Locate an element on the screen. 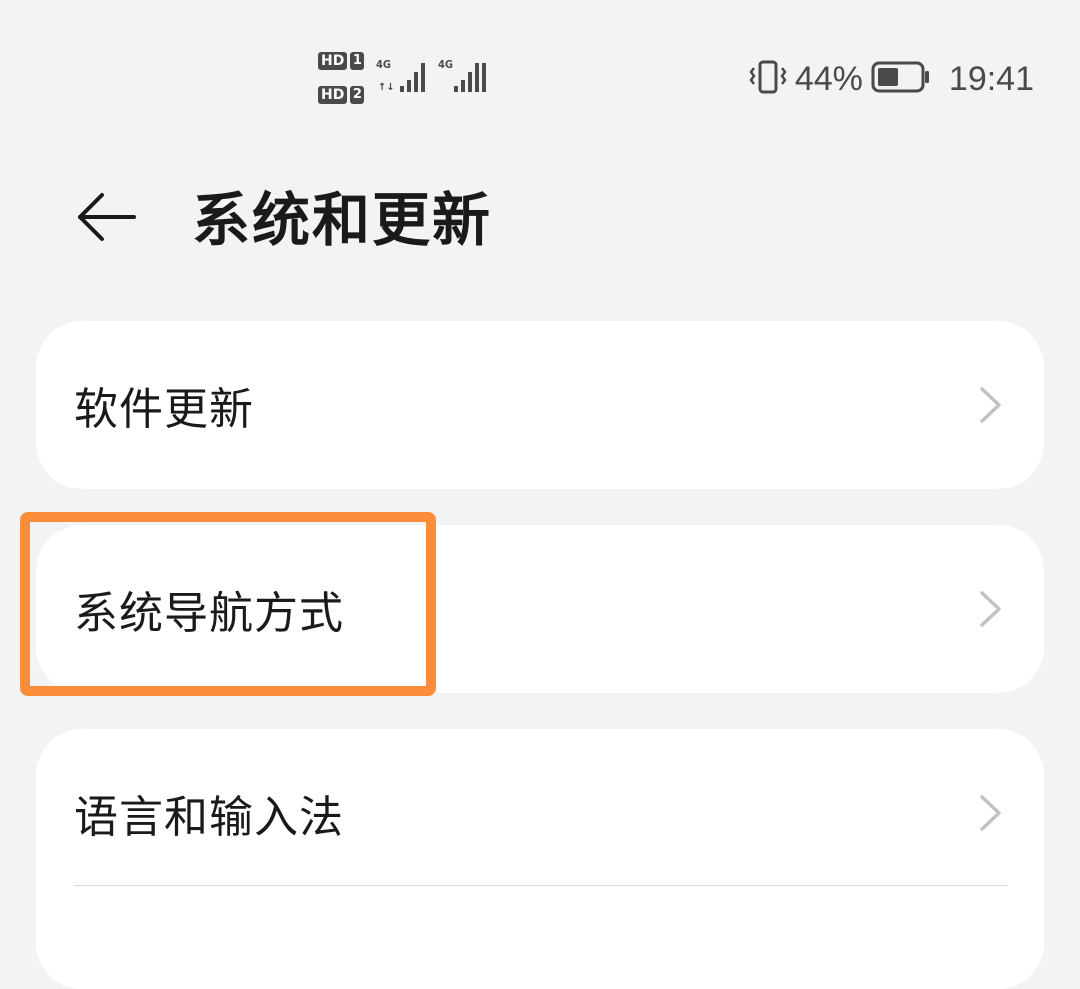 This screenshot has width=1080, height=989. battery-icon is located at coordinates (901, 79).